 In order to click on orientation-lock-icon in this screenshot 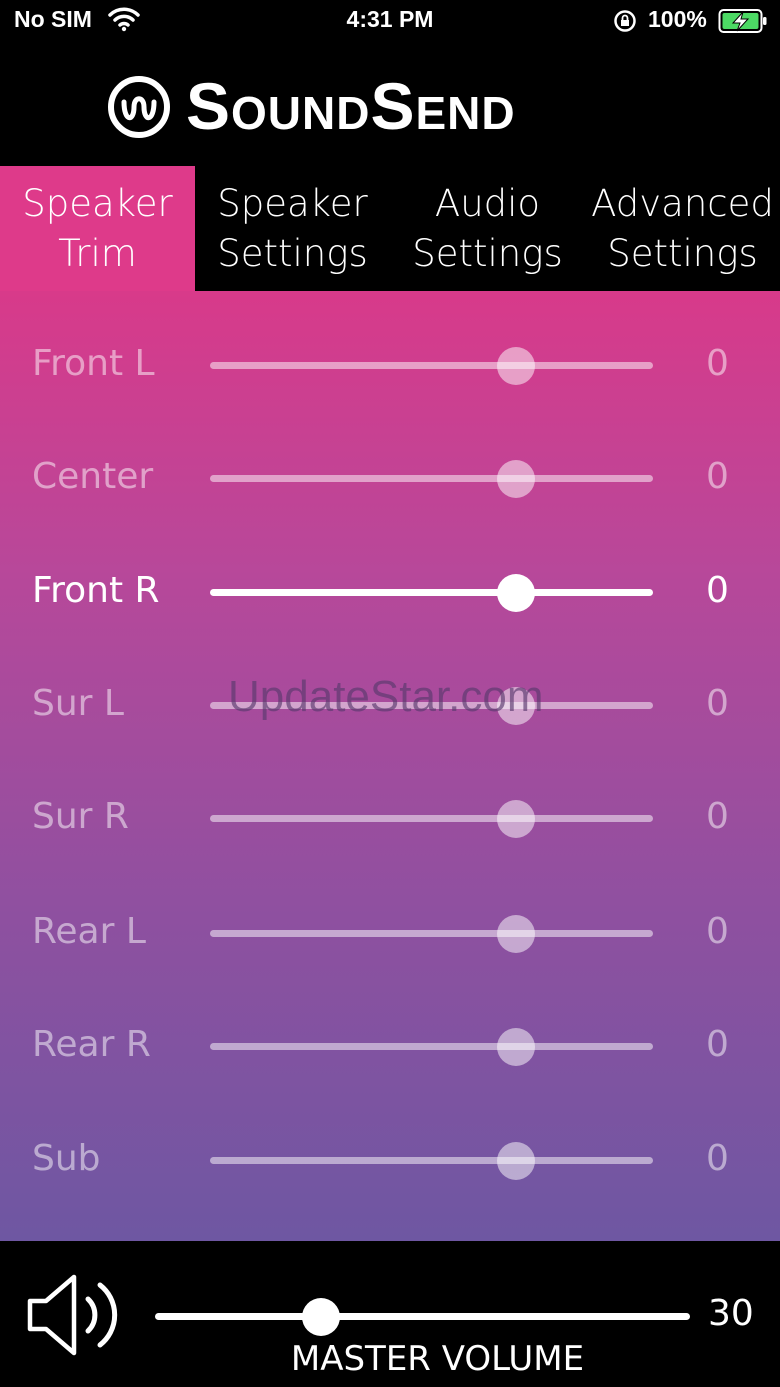, I will do `click(625, 21)`.